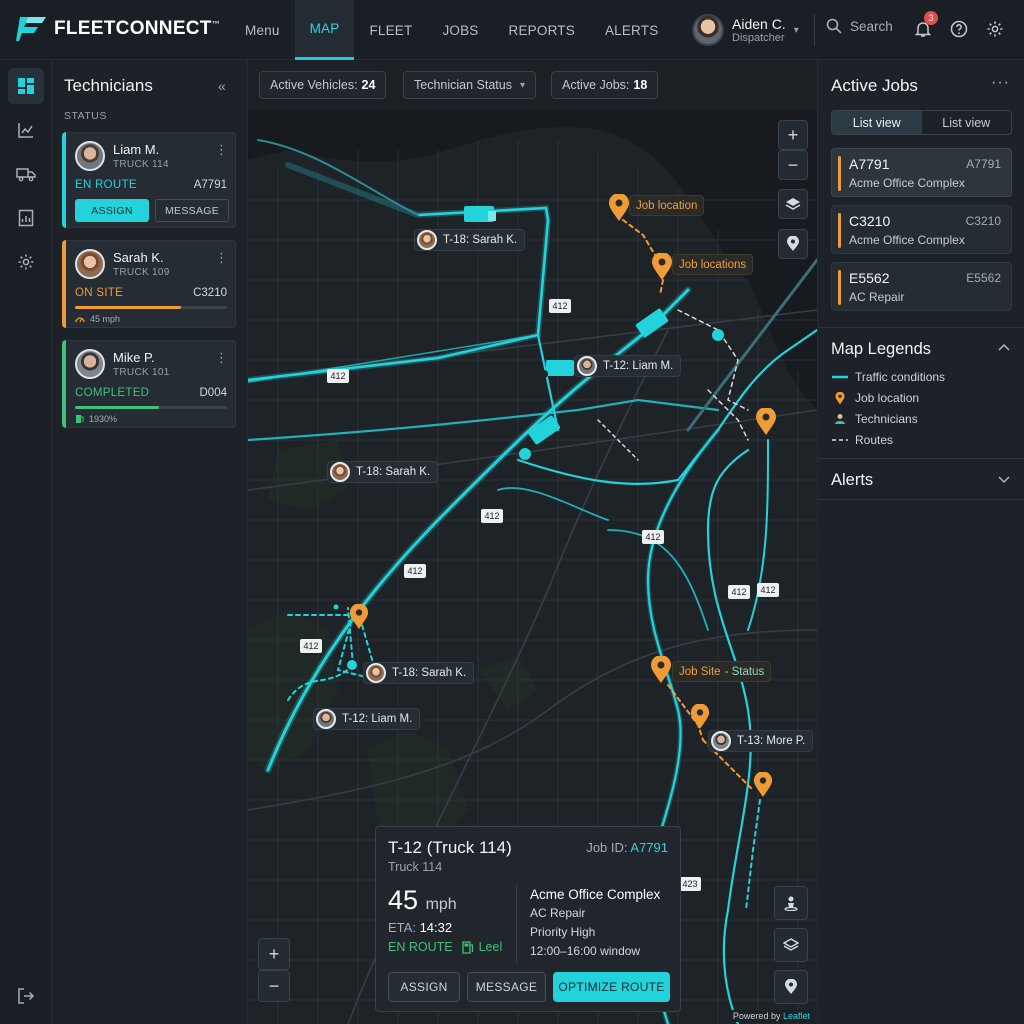 This screenshot has width=1024, height=1024. I want to click on active-vehicles-count: 24, so click(368, 85).